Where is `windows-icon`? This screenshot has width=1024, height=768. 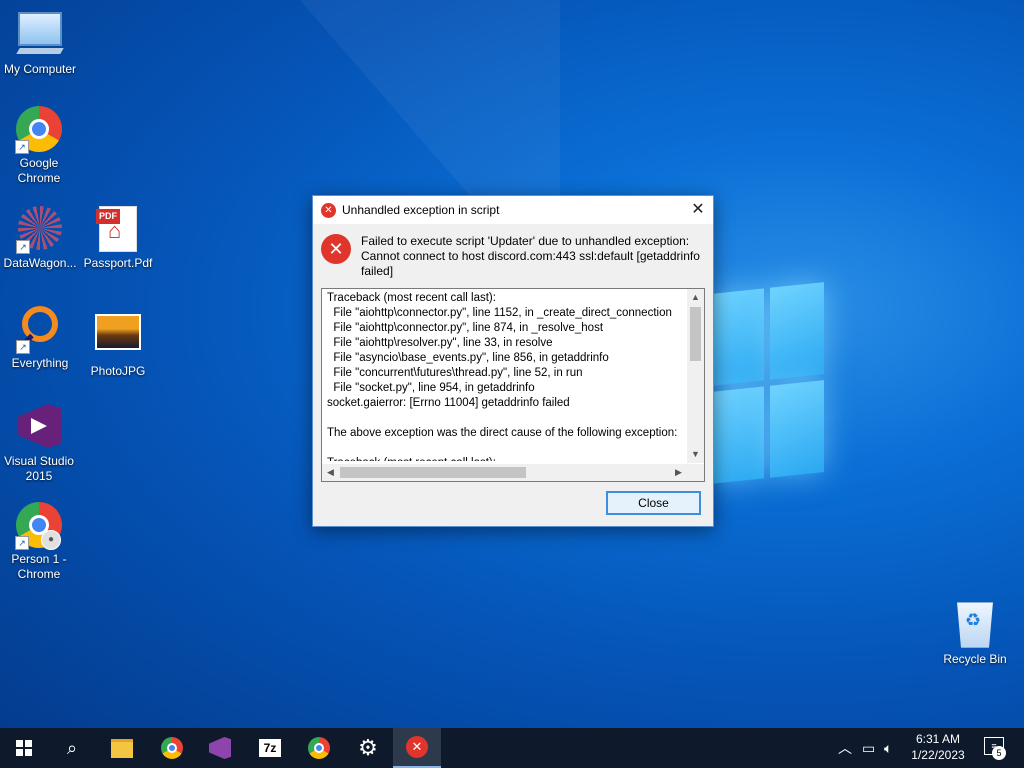 windows-icon is located at coordinates (24, 748).